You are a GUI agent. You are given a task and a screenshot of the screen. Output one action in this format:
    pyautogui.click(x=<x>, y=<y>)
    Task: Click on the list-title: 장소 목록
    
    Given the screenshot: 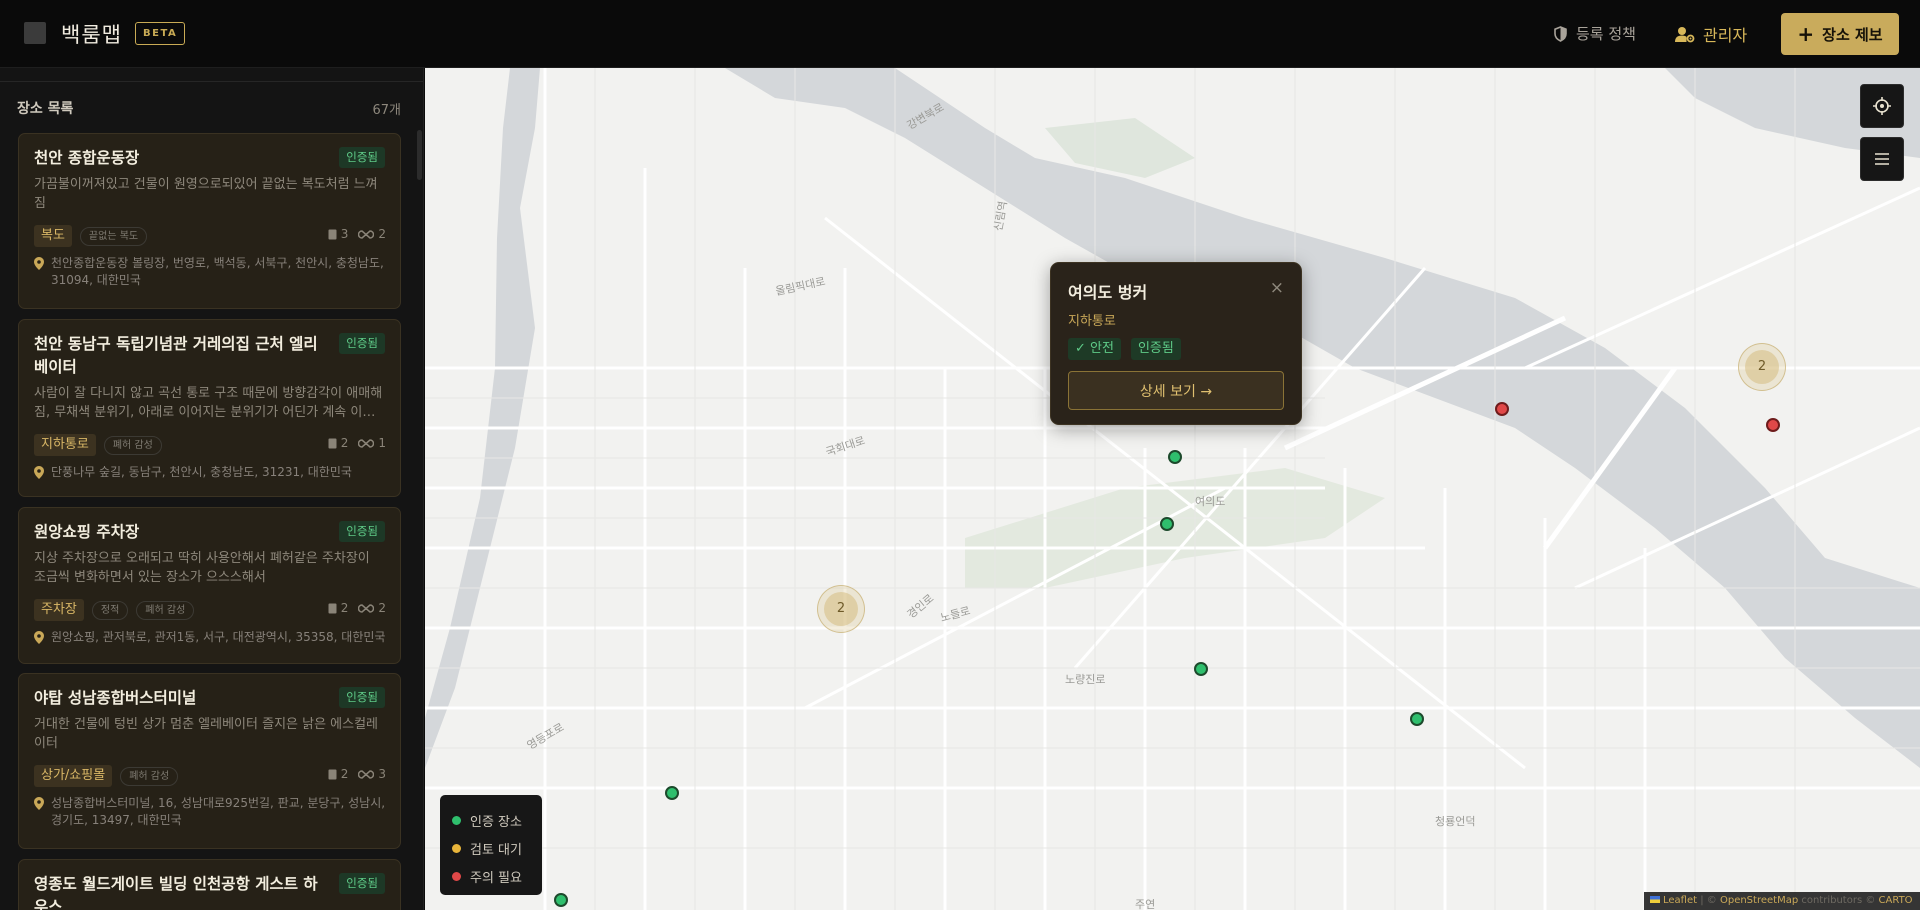 What is the action you would take?
    pyautogui.click(x=45, y=109)
    